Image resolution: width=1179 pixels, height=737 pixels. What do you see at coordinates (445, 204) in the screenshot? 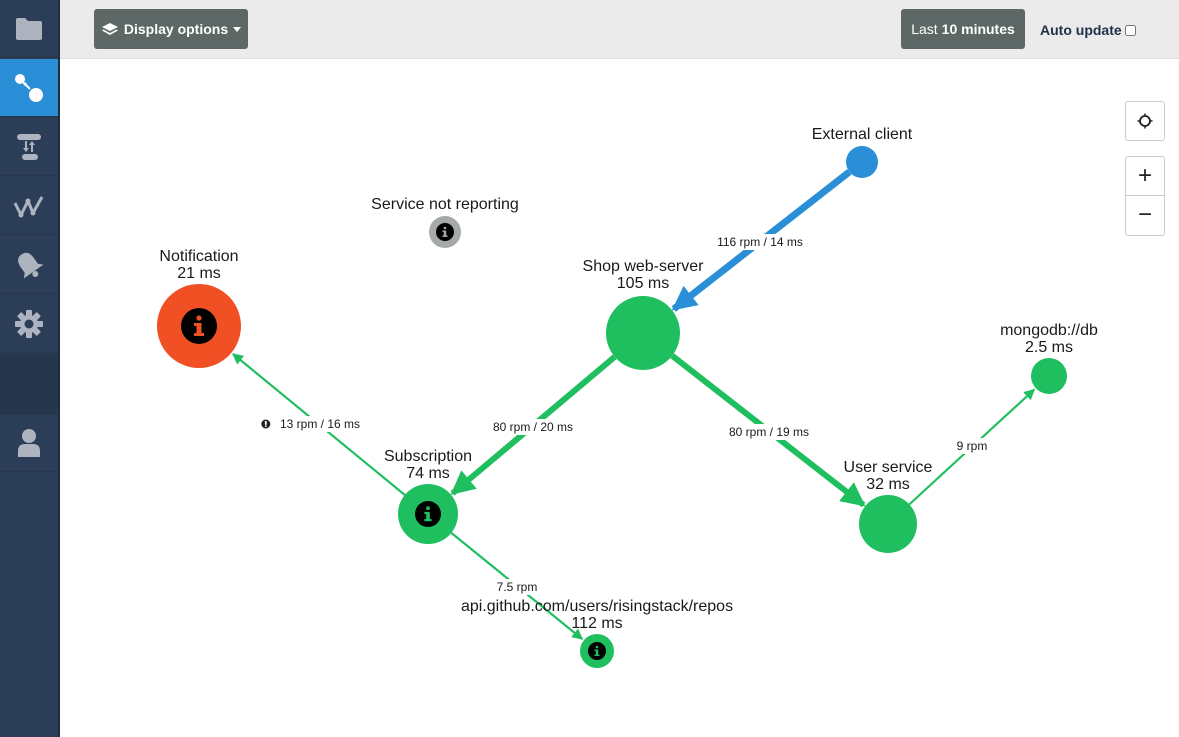
I see `node-name: Service not reporting` at bounding box center [445, 204].